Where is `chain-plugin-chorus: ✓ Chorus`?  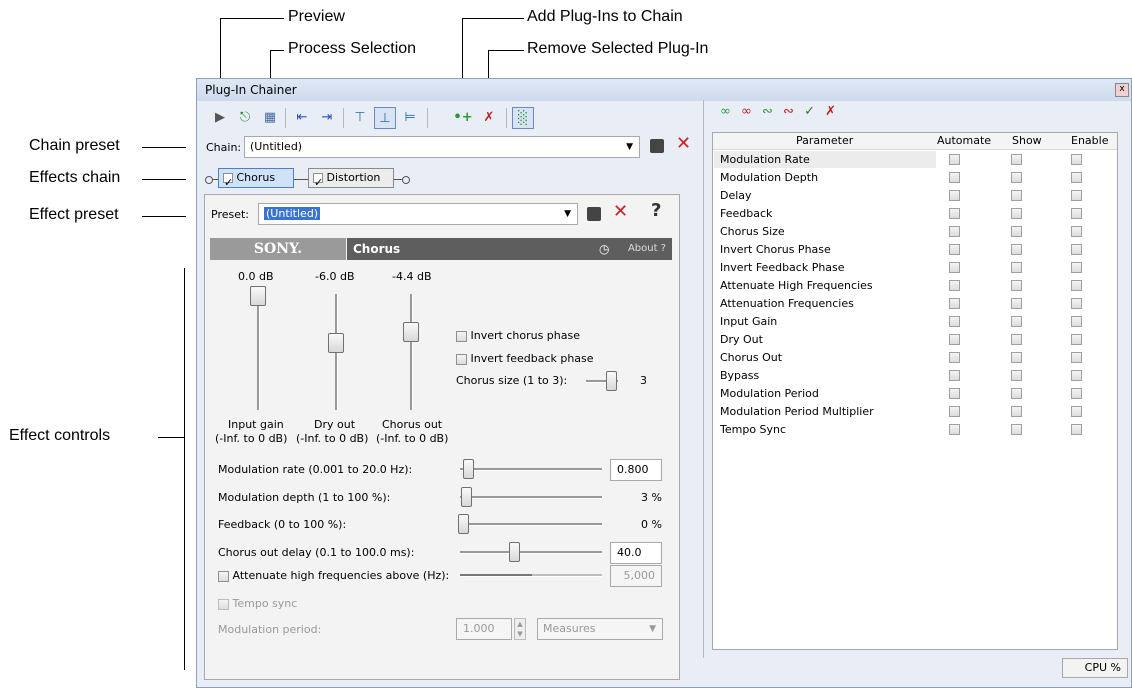
chain-plugin-chorus: ✓ Chorus is located at coordinates (256, 178).